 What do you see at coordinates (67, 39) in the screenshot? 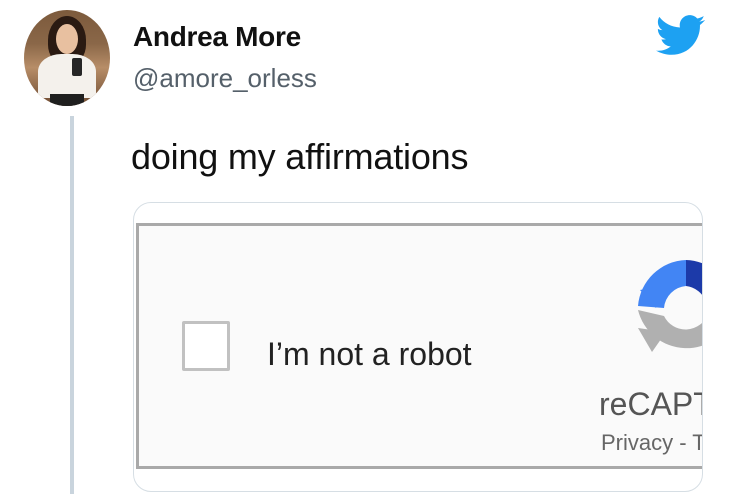
I see `avatar-face` at bounding box center [67, 39].